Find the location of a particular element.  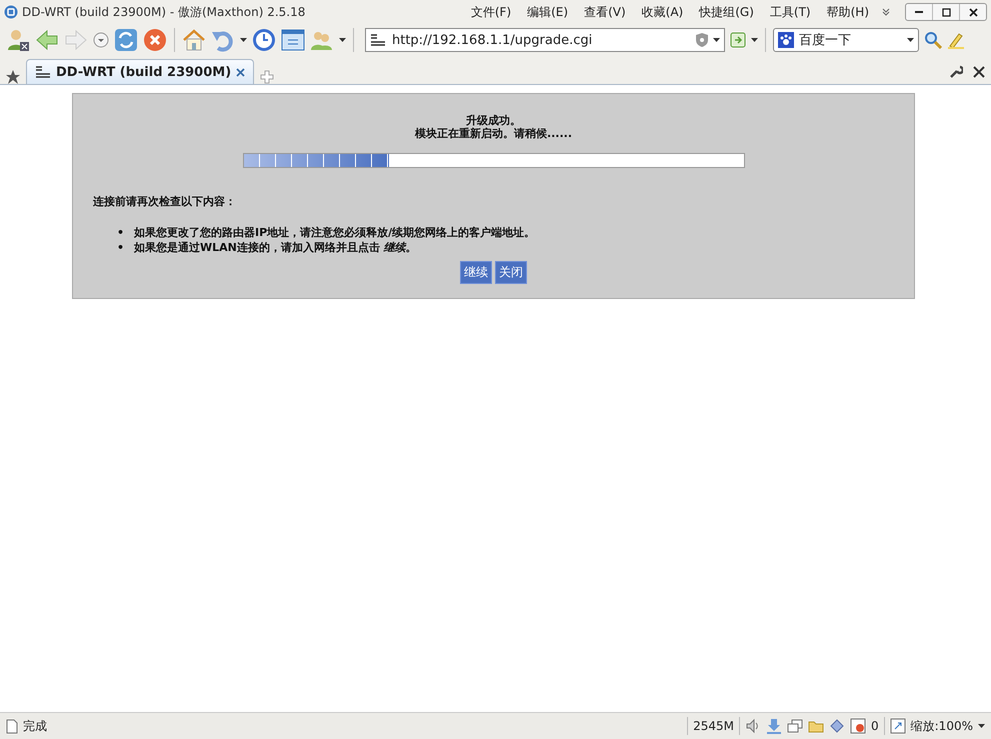

menu-item: 文件(F) is located at coordinates (491, 12).